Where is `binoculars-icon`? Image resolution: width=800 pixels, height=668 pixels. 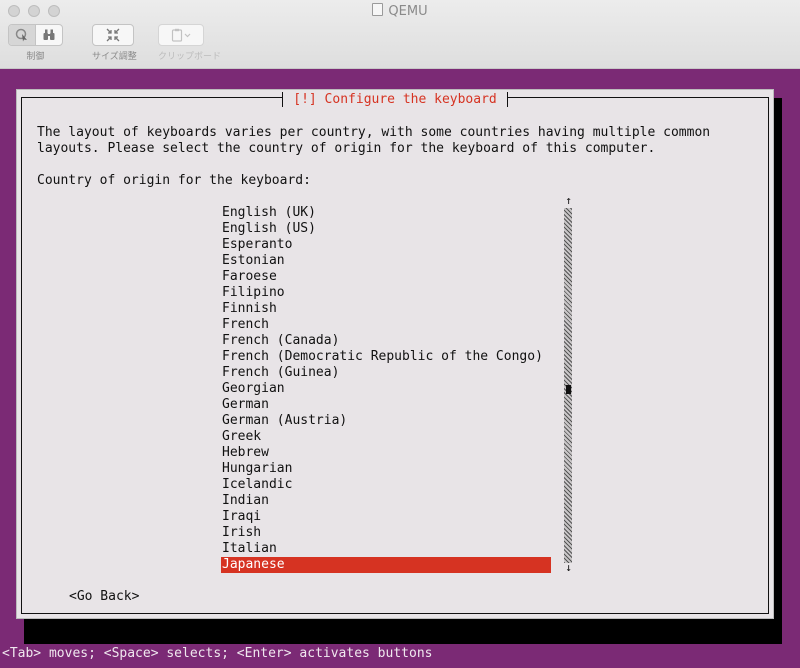 binoculars-icon is located at coordinates (49, 34).